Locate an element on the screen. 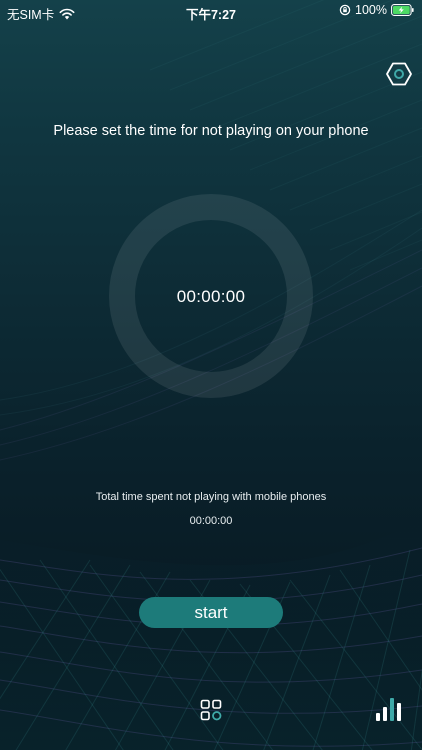 The image size is (422, 750). settings-button is located at coordinates (399, 74).